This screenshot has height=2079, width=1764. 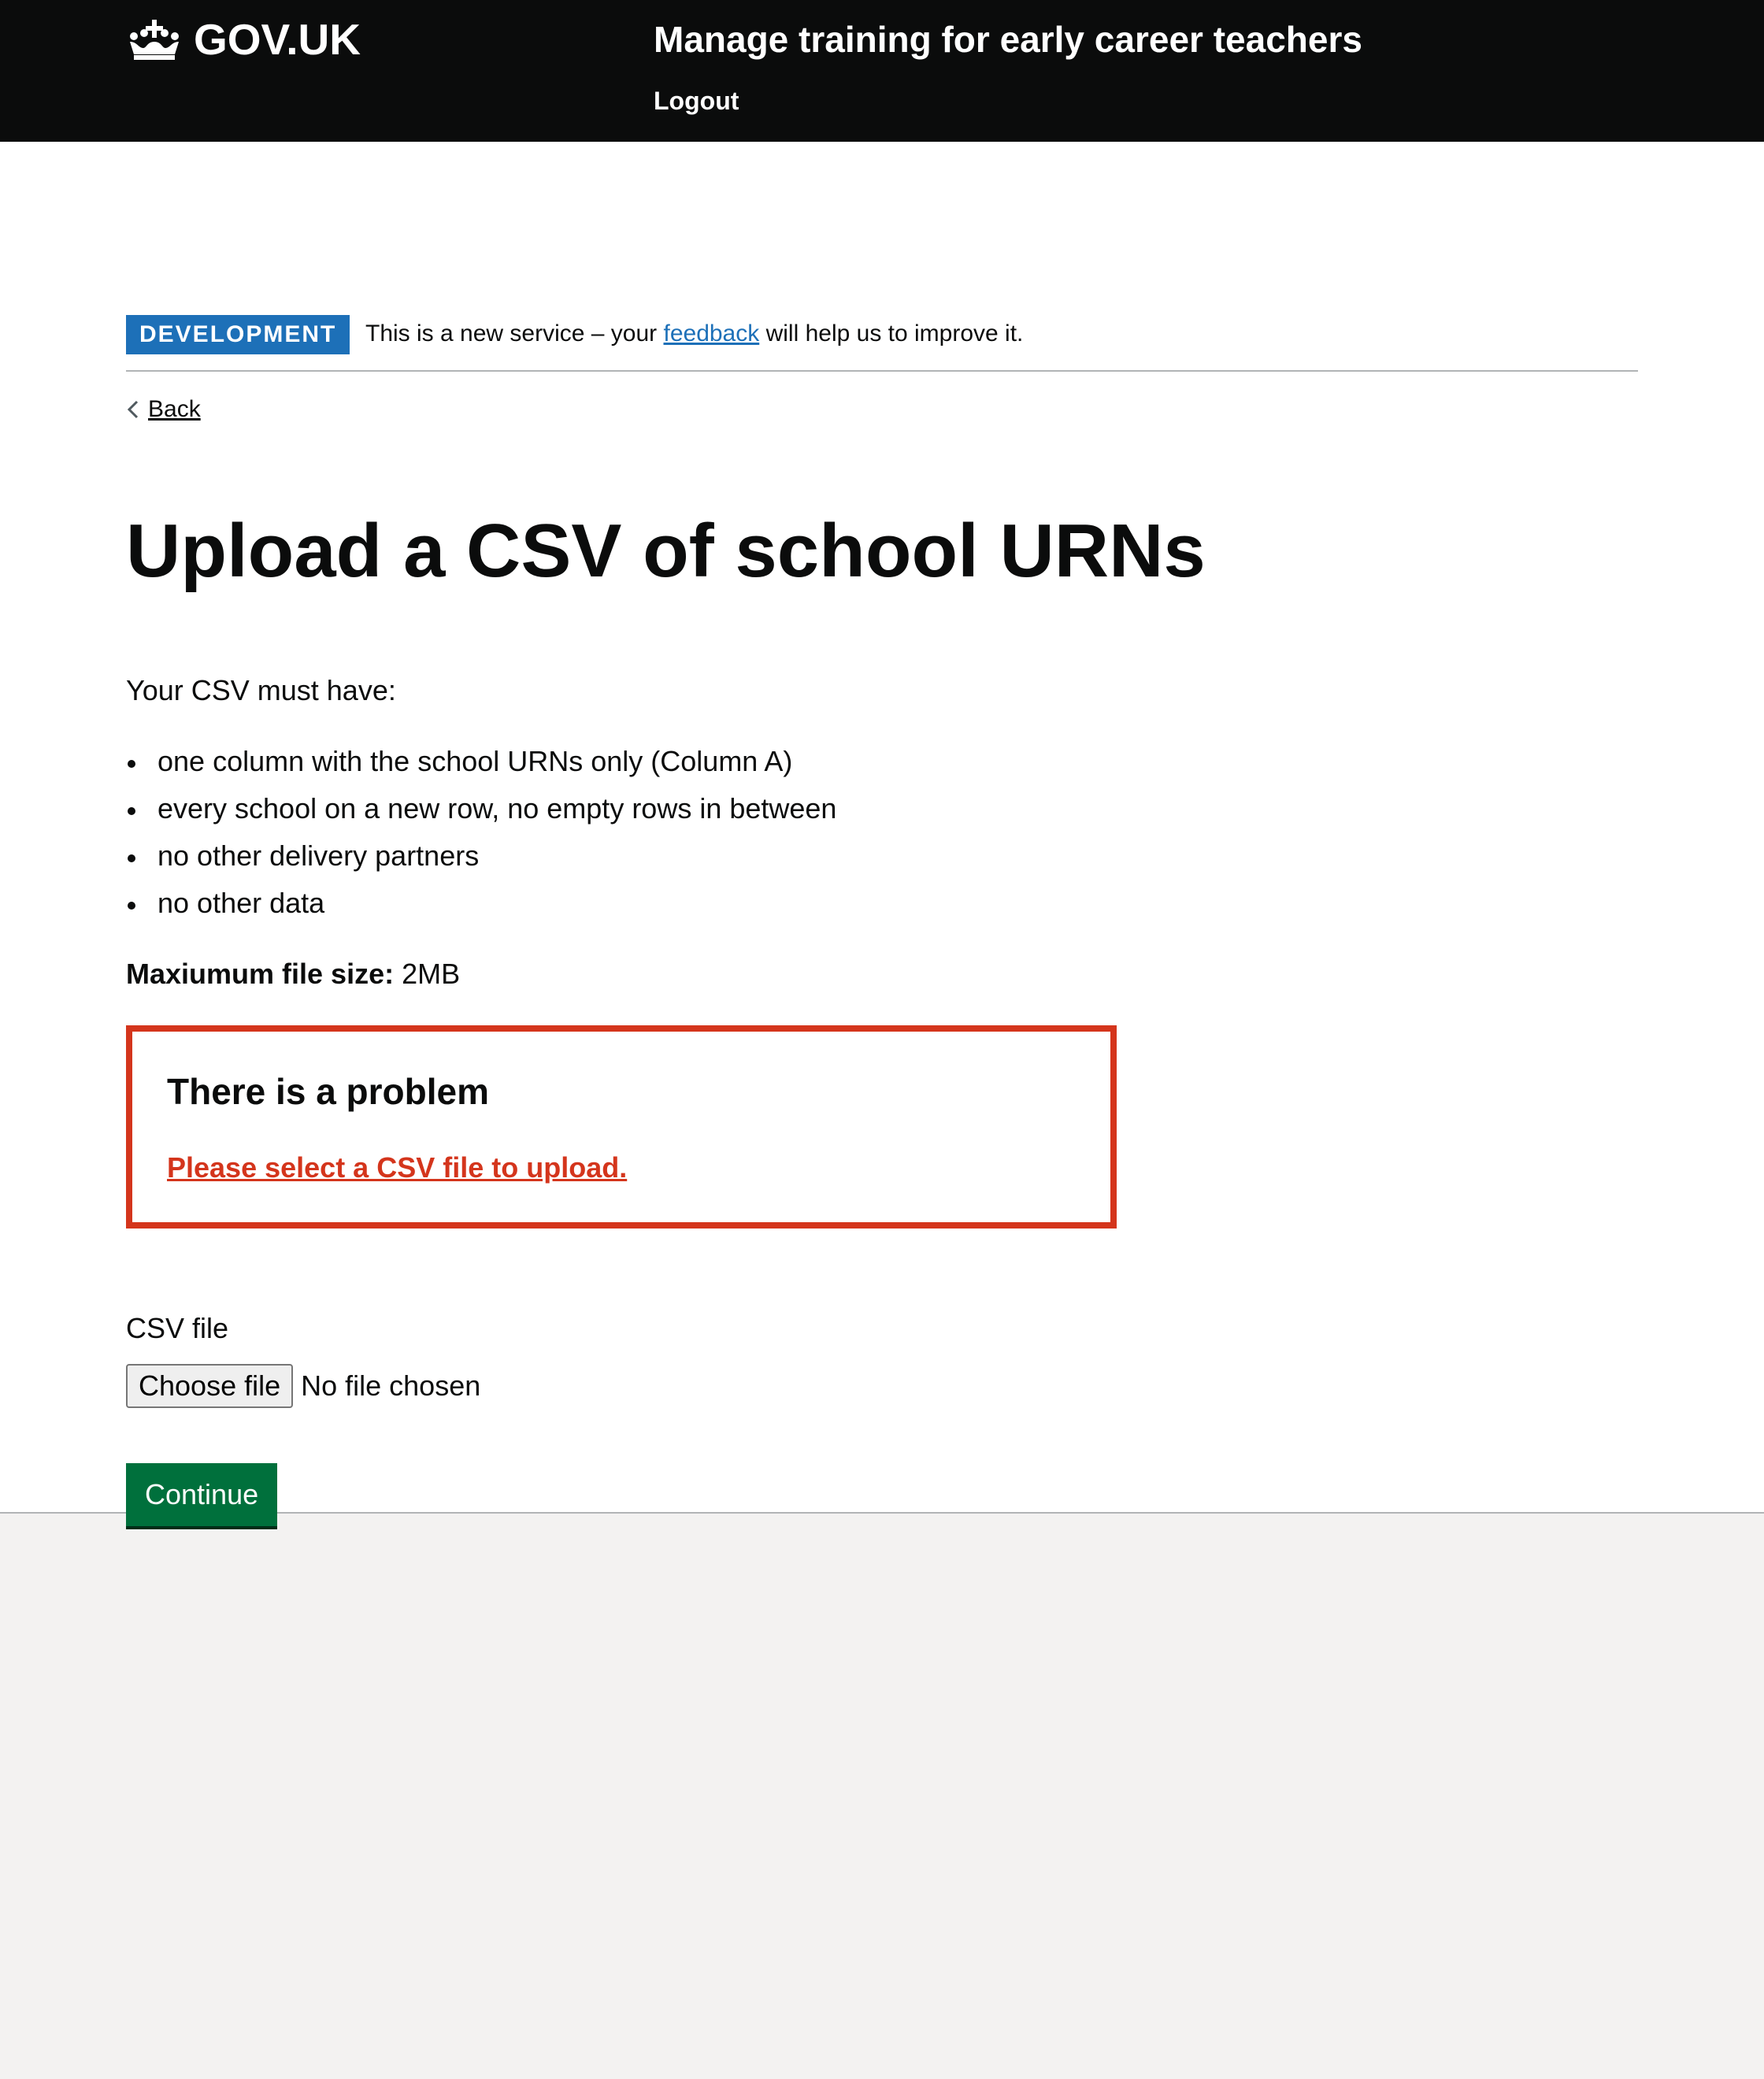 What do you see at coordinates (391, 1385) in the screenshot?
I see `file-selection-status: No file chosen` at bounding box center [391, 1385].